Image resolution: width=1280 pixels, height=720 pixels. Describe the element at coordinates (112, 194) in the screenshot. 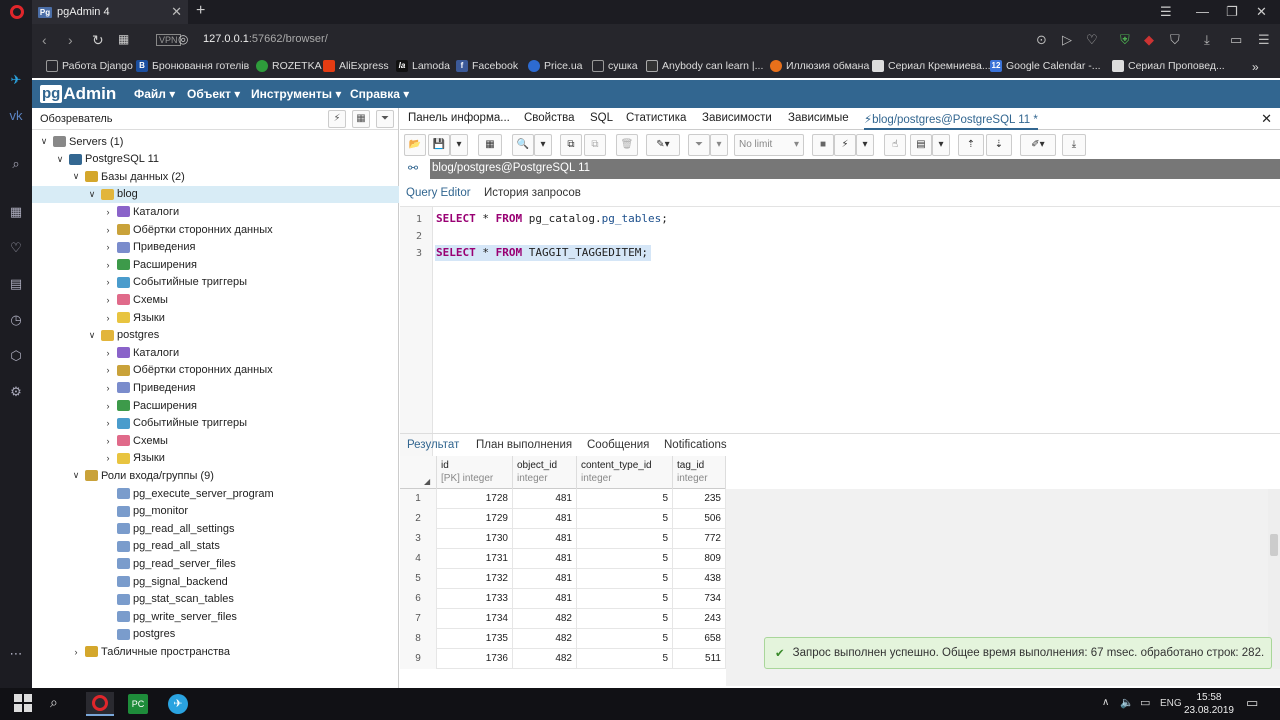

I see `tree-node: ∨ blog` at that location.